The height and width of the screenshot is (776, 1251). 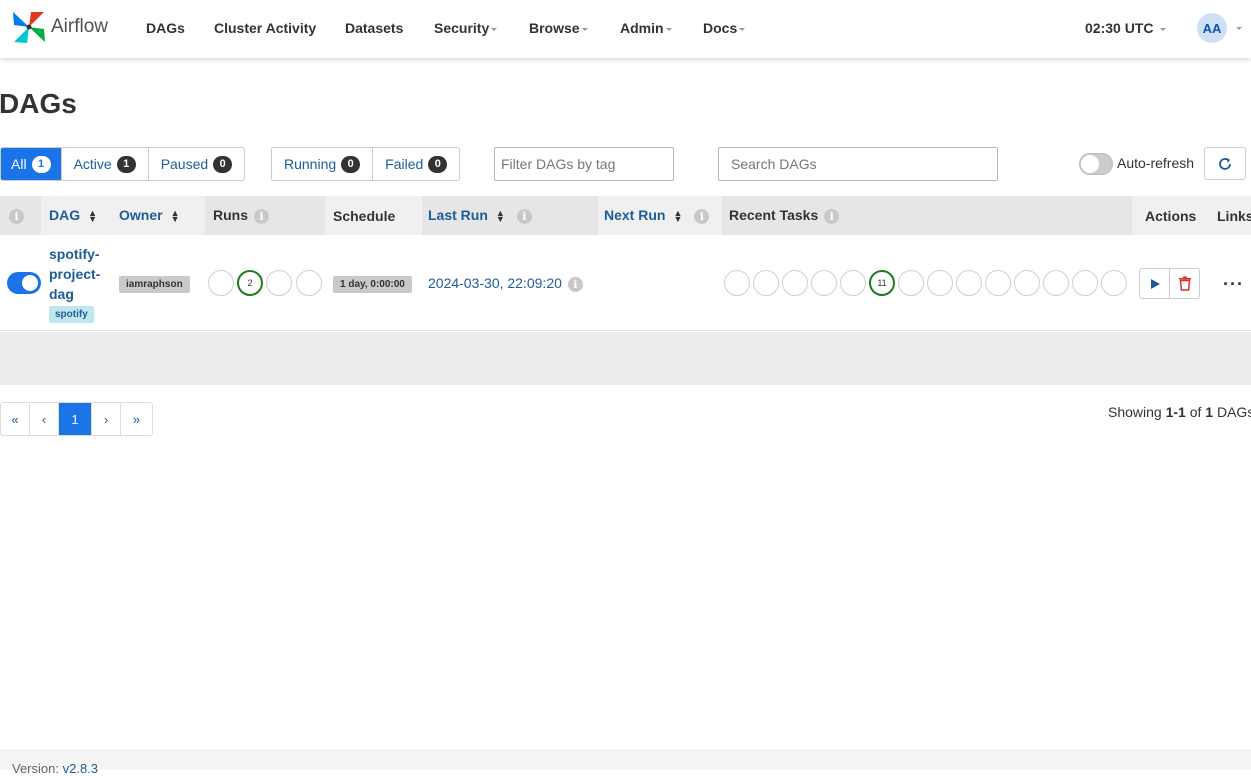 What do you see at coordinates (1212, 28) in the screenshot?
I see `user-avatar: AA` at bounding box center [1212, 28].